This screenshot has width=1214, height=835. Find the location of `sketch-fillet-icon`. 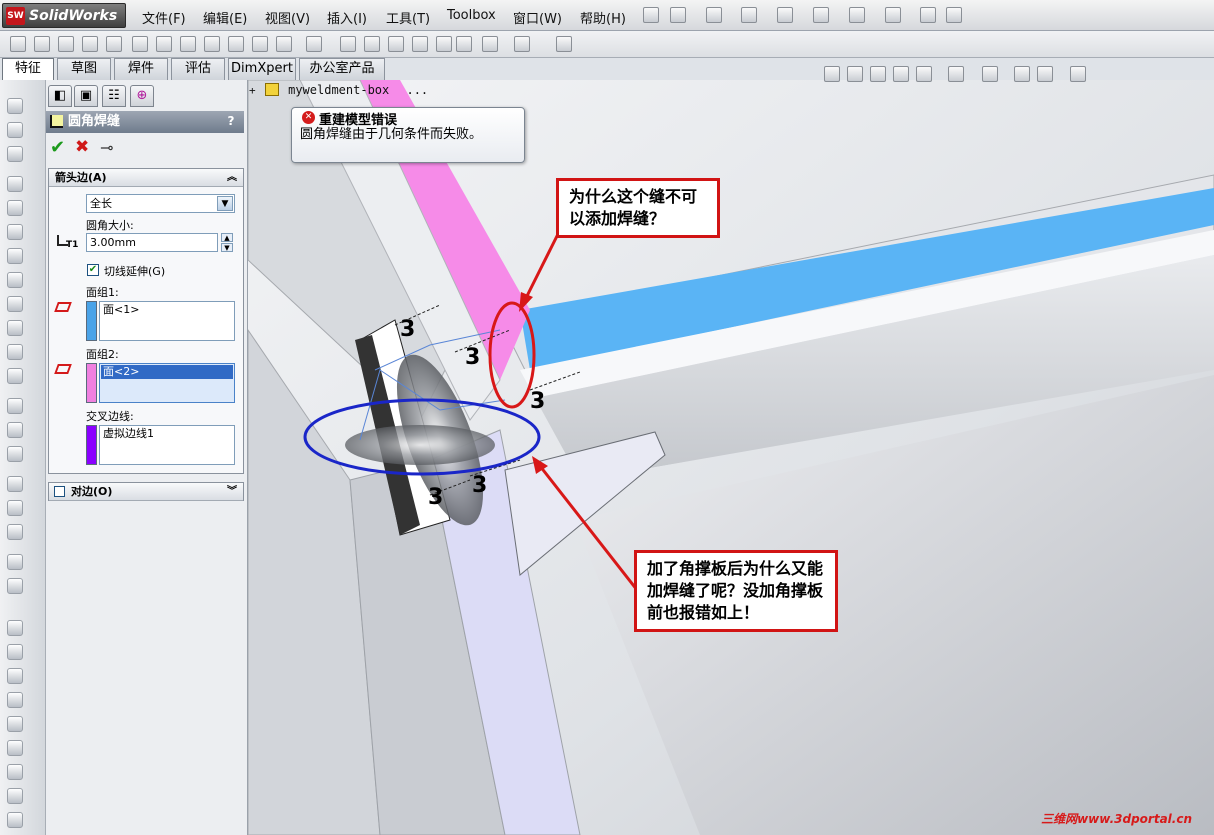

sketch-fillet-icon is located at coordinates (15, 772).